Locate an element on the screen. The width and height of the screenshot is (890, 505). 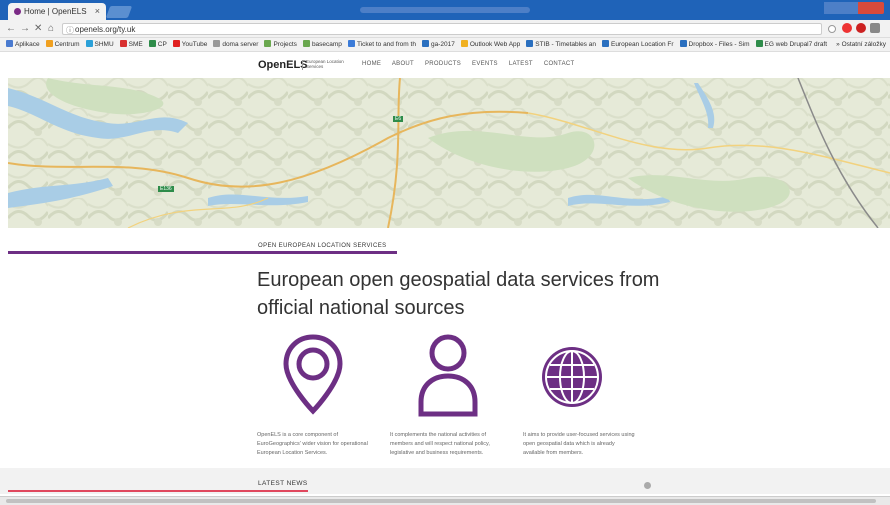
route-label-e136: E136 is located at coordinates (166, 189).